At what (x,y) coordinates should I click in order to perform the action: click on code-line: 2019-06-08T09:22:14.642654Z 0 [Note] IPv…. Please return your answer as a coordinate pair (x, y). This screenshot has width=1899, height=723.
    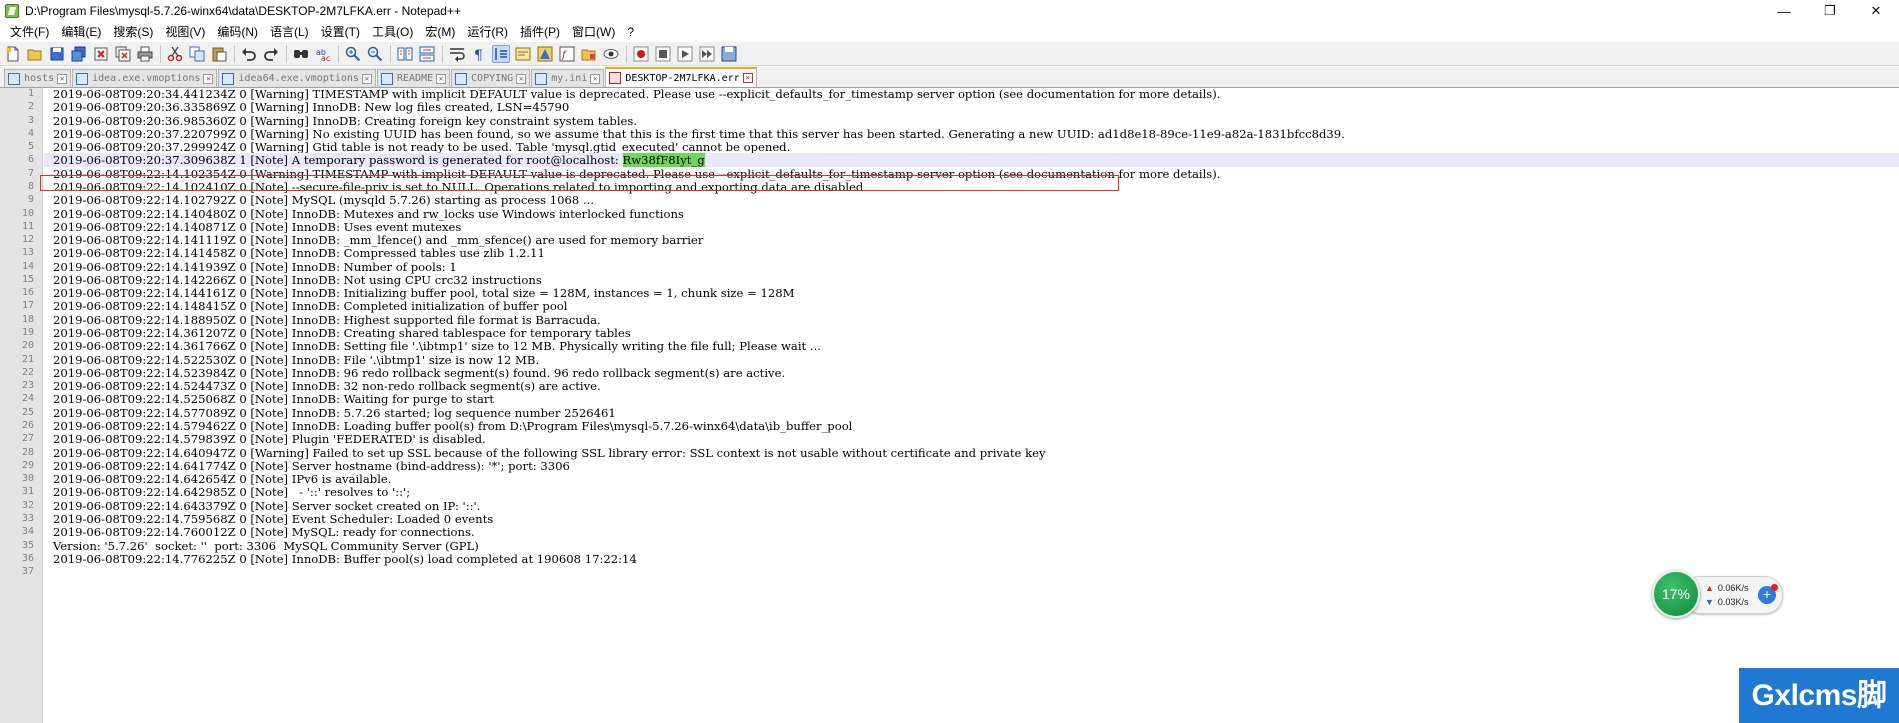
    Looking at the image, I should click on (971, 479).